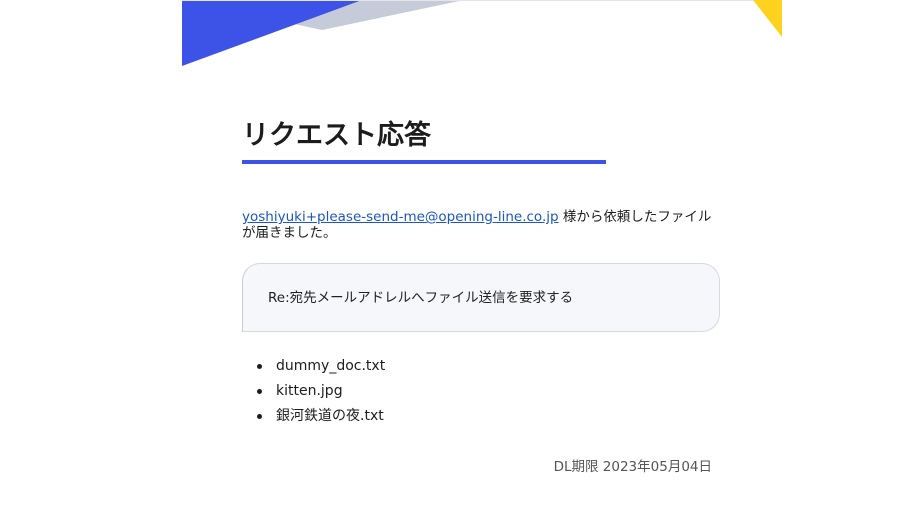 This screenshot has width=919, height=518. I want to click on file-list: dummy_doc.txt kitten.jpg 銀河鉄道の夜.txt, so click(313, 393).